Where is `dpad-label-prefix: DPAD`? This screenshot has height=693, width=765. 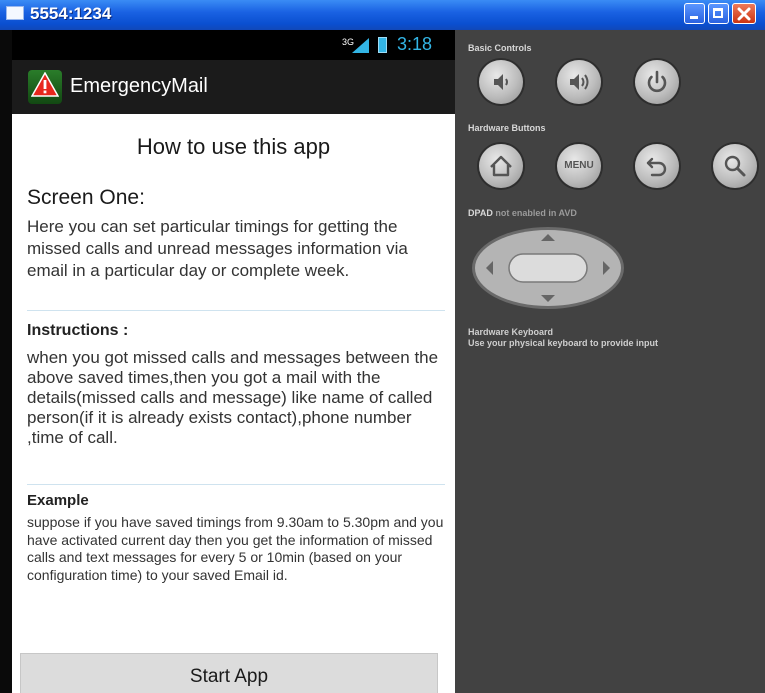 dpad-label-prefix: DPAD is located at coordinates (480, 213).